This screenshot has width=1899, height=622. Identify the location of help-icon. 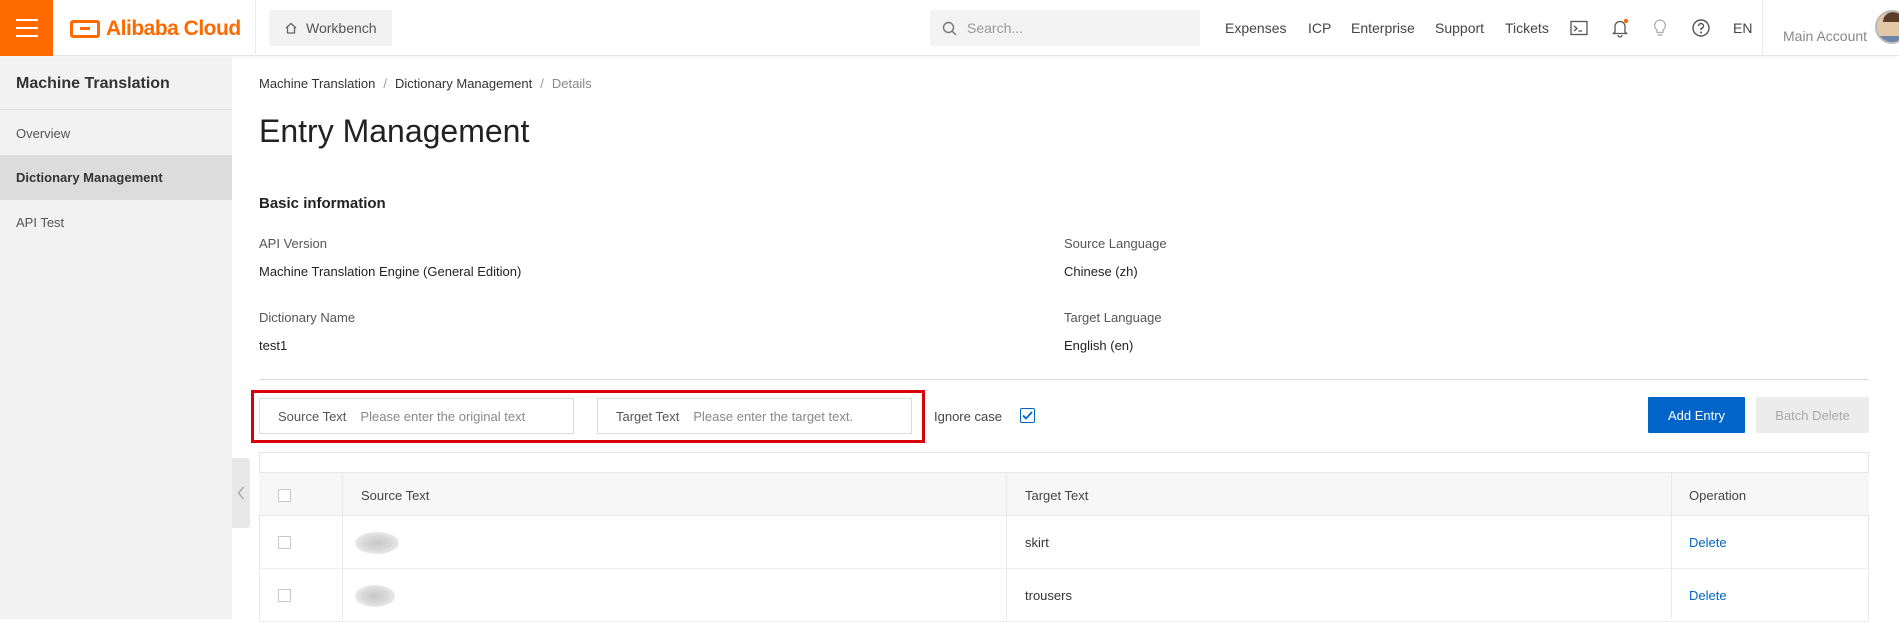
(1701, 28).